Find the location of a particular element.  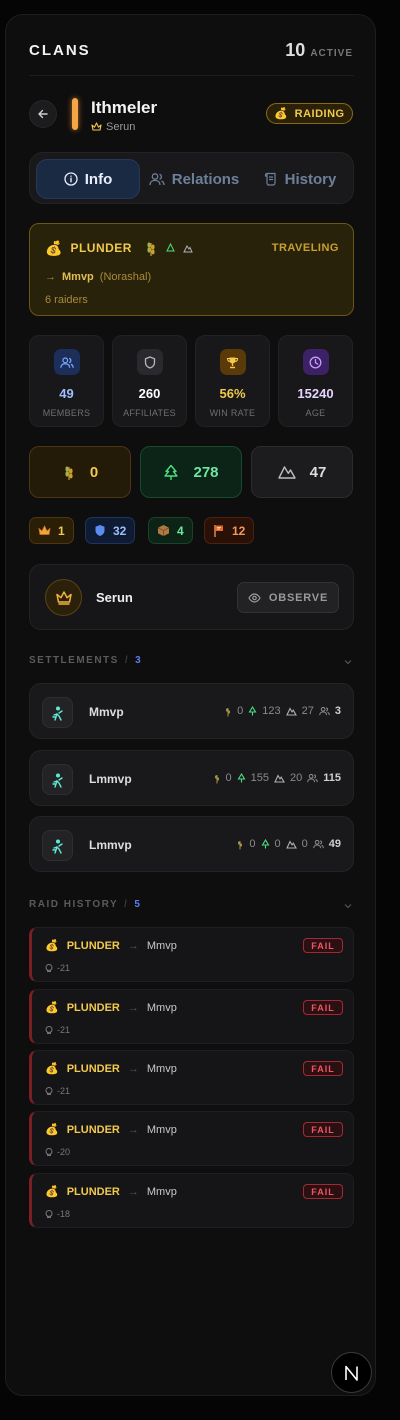

raid-target-name: Mmvp is located at coordinates (78, 277).